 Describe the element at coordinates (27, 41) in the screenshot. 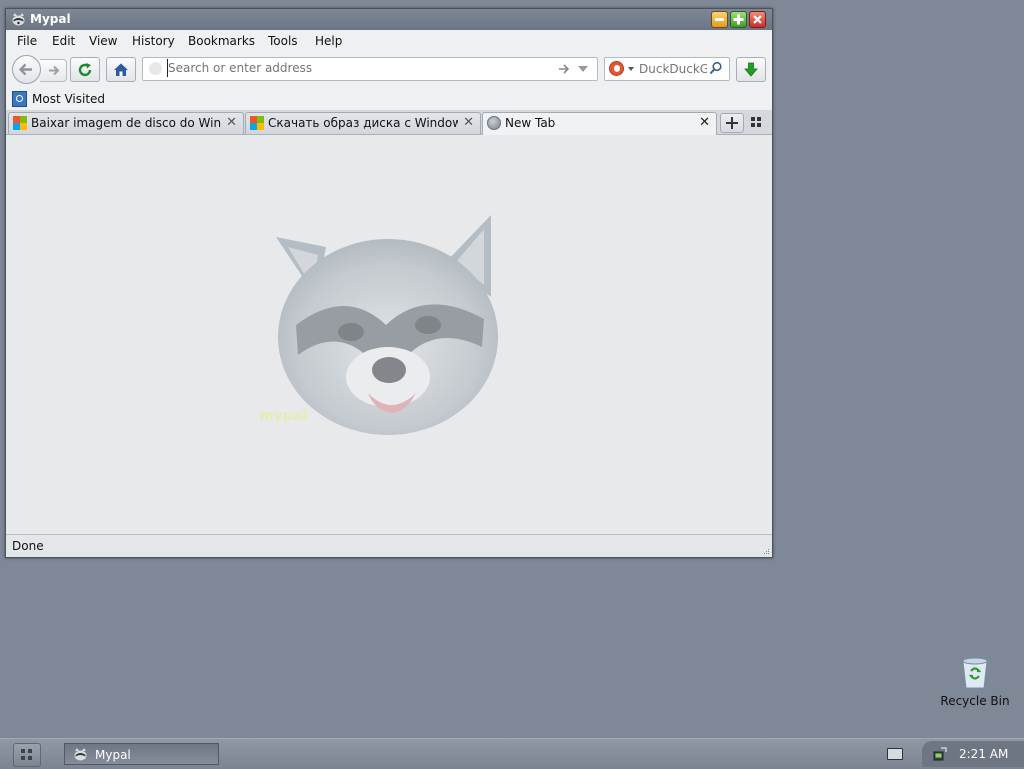

I see `menu-file: File` at that location.